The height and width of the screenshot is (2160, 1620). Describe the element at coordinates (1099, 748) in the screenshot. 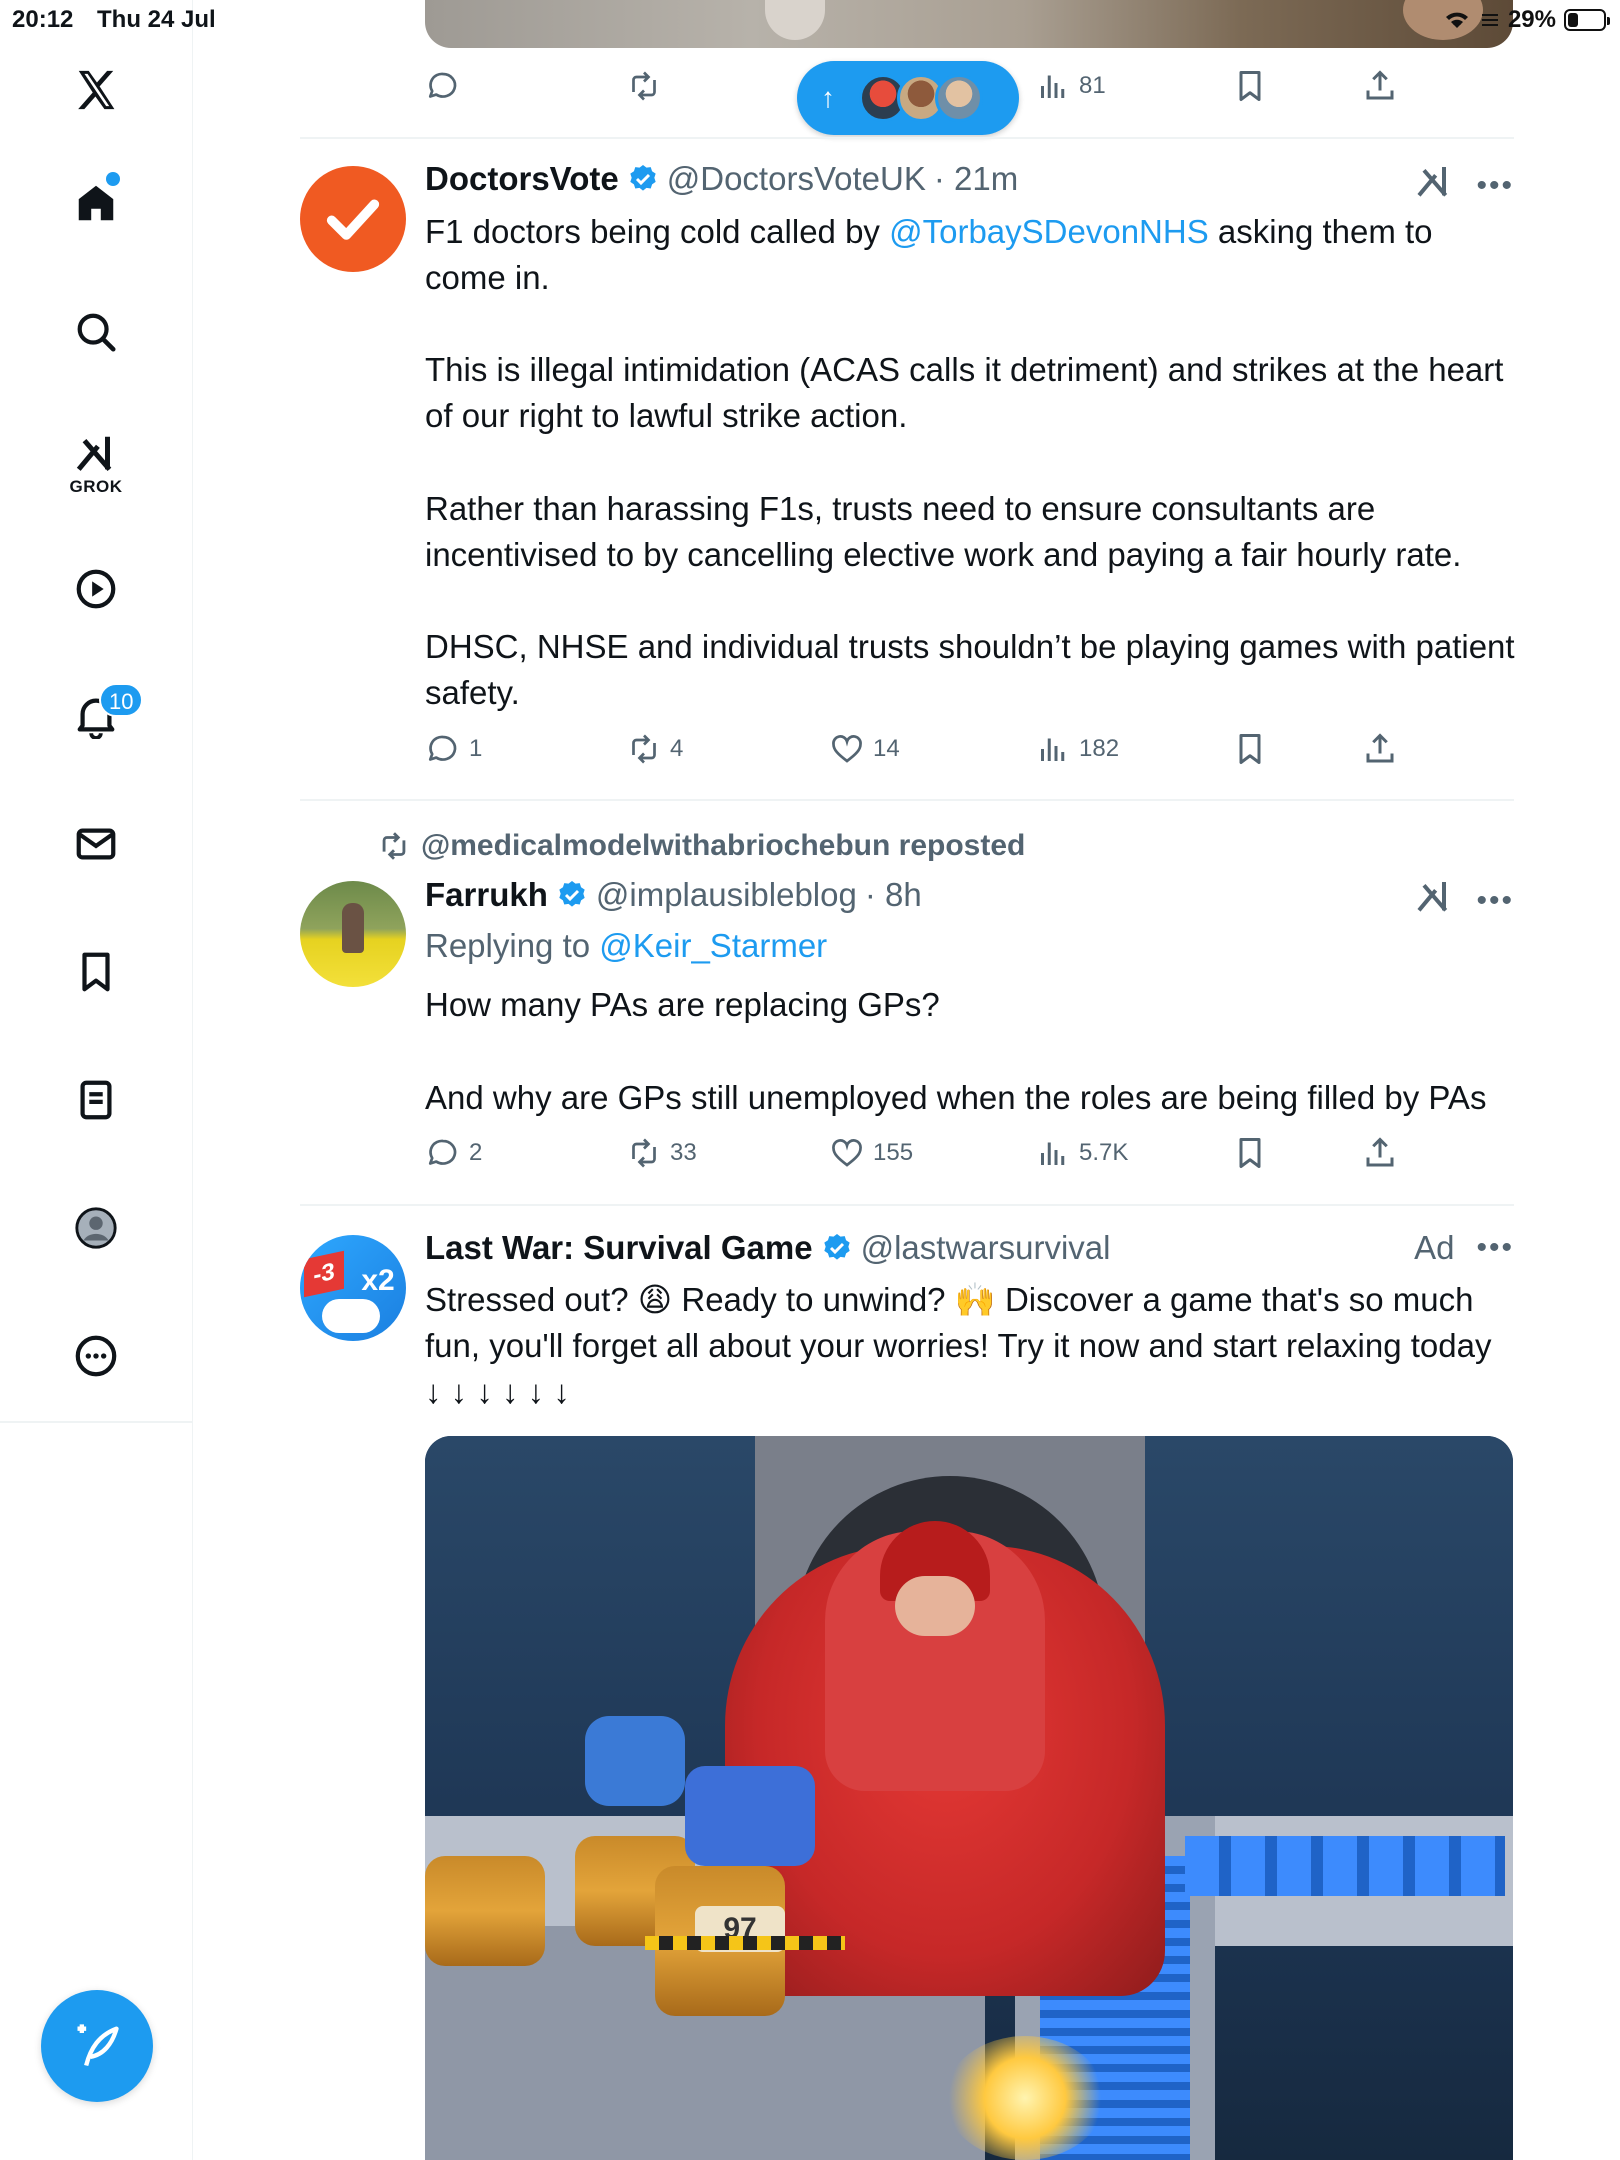

I see `views-count: 182` at that location.